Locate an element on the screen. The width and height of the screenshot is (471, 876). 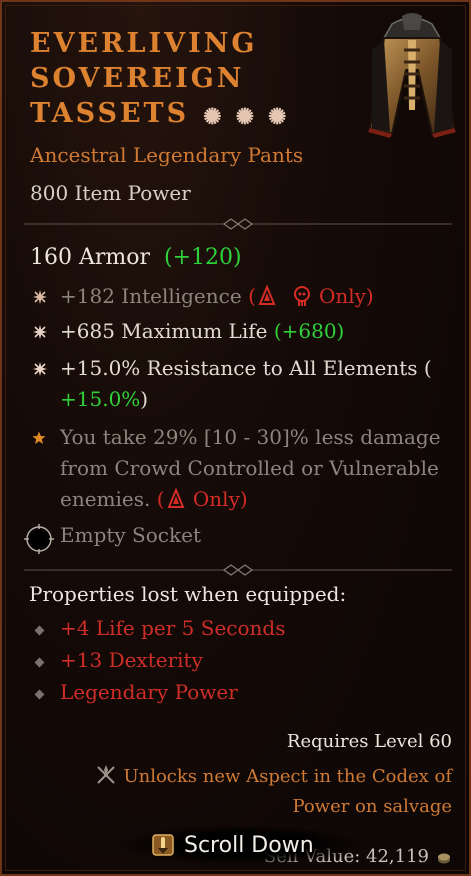
unlock-line-1-row: Unlocks new Aspect in the Codex of is located at coordinates (272, 777).